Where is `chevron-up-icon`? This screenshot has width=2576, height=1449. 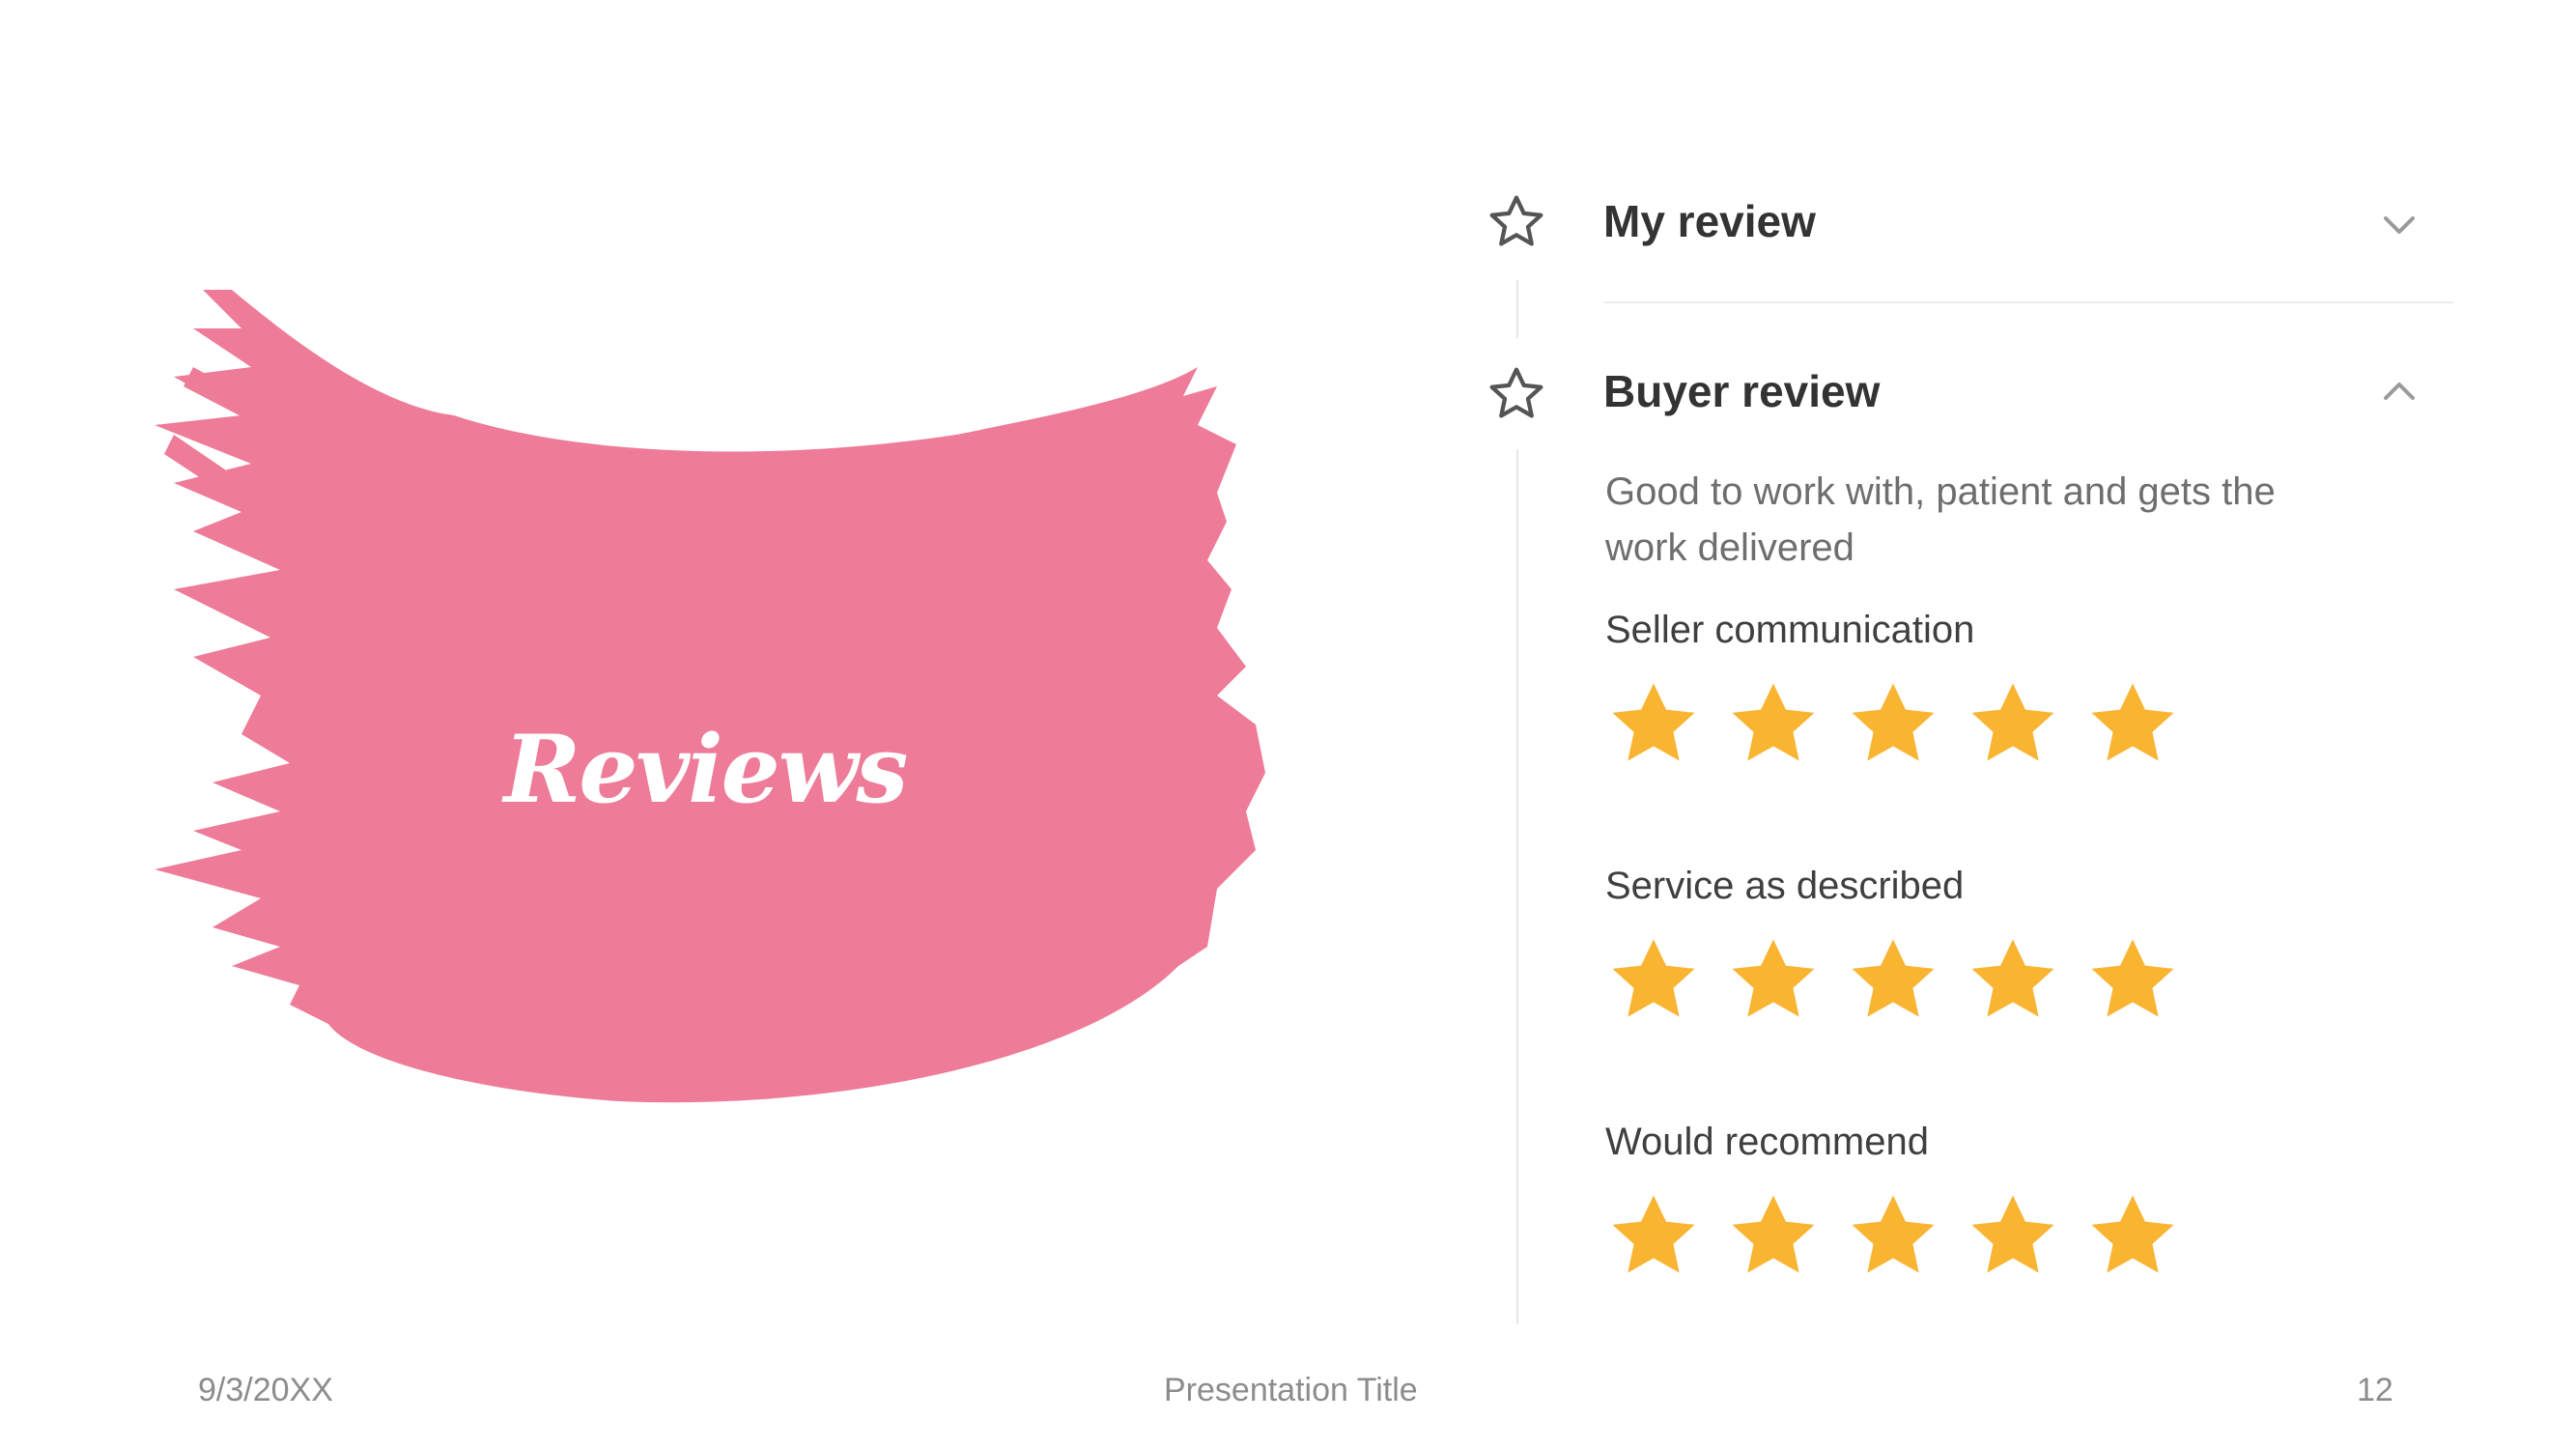 chevron-up-icon is located at coordinates (2399, 392).